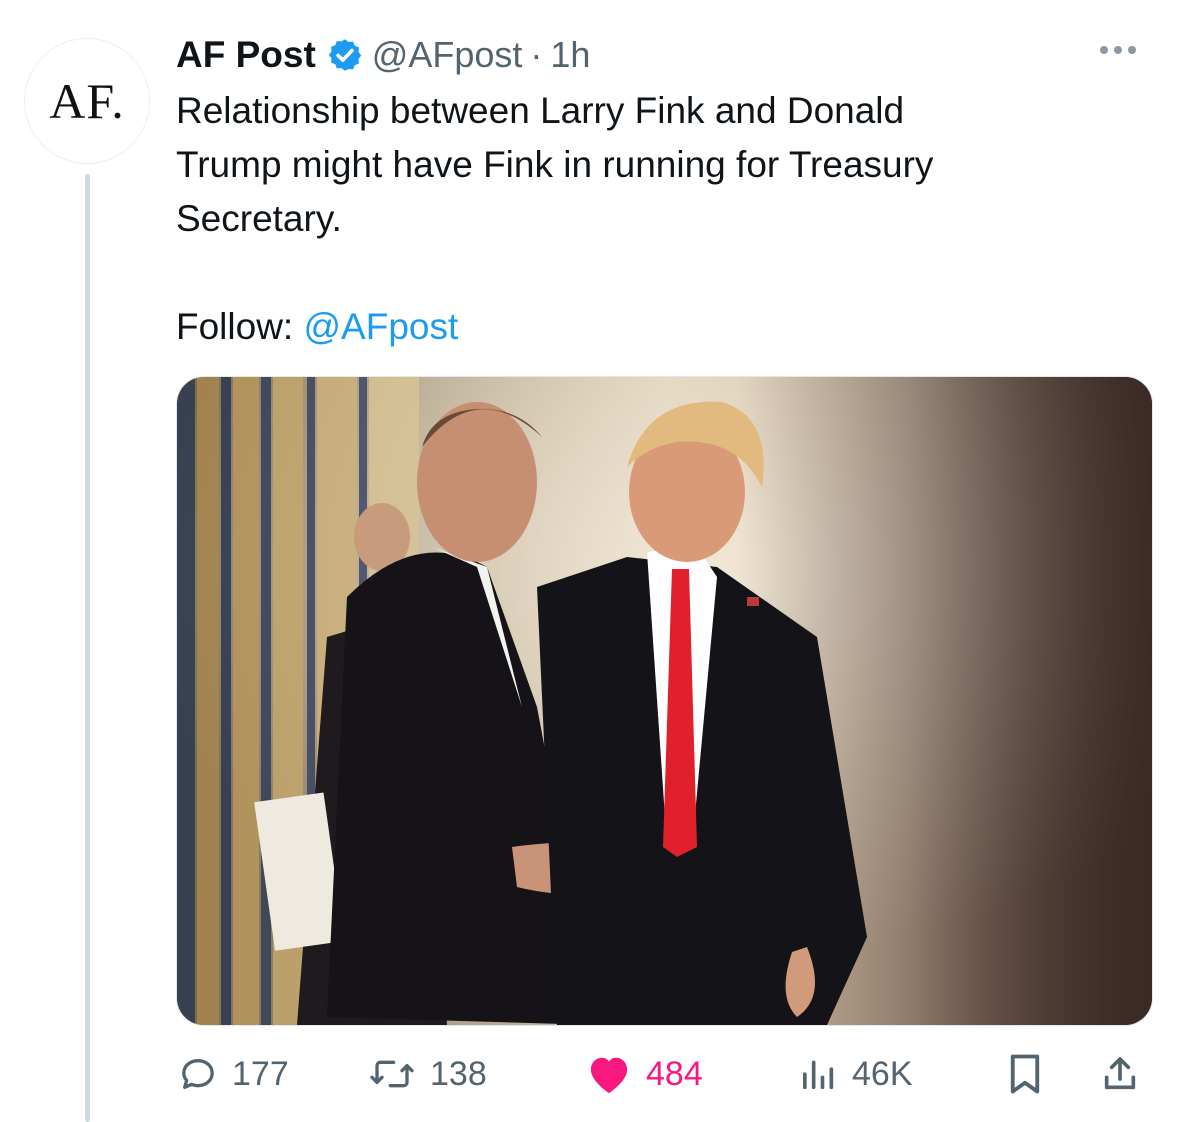  I want to click on repost-button: 138, so click(427, 1074).